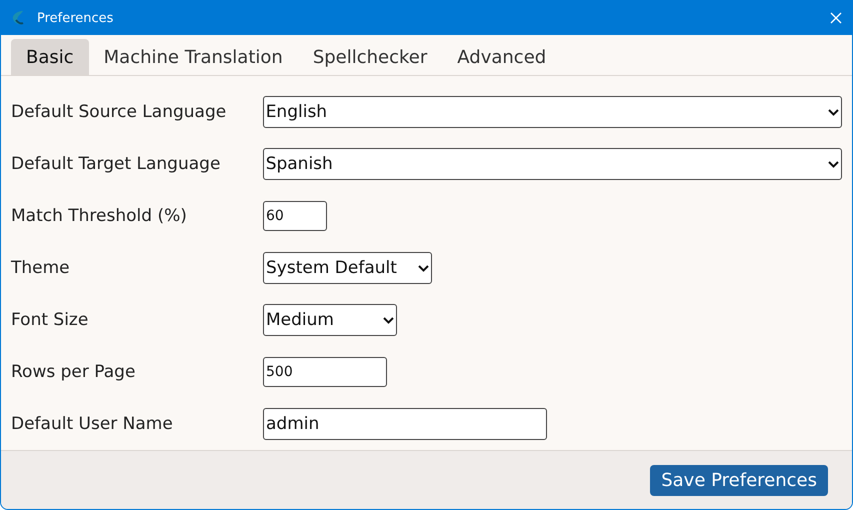 The image size is (853, 510). What do you see at coordinates (552, 164) in the screenshot?
I see `dropdown: Spanish` at bounding box center [552, 164].